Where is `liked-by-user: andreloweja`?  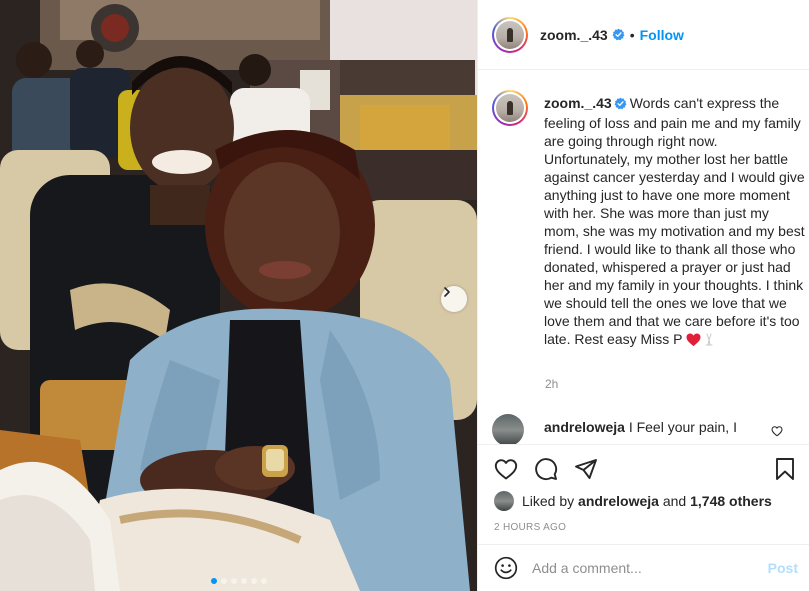 liked-by-user: andreloweja is located at coordinates (618, 501).